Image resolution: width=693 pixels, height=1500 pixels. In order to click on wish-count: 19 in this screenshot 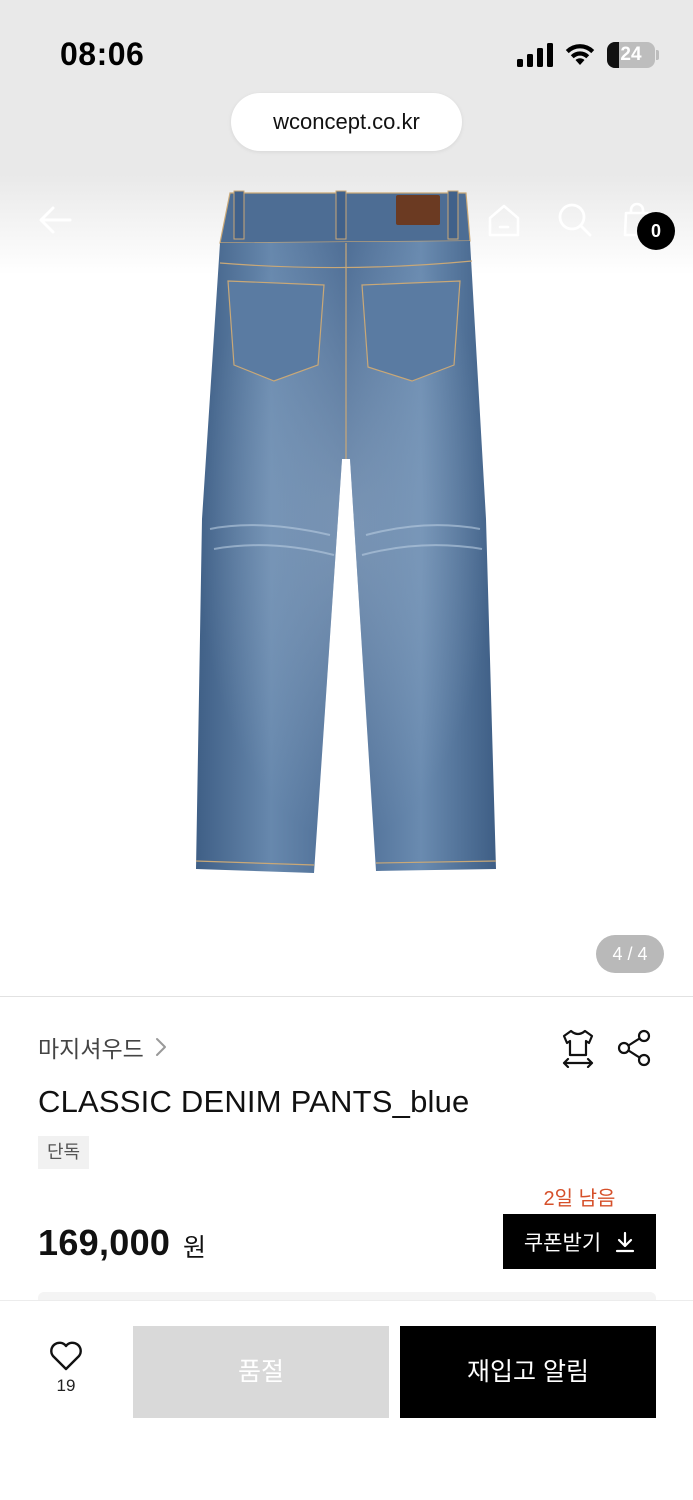, I will do `click(66, 1385)`.